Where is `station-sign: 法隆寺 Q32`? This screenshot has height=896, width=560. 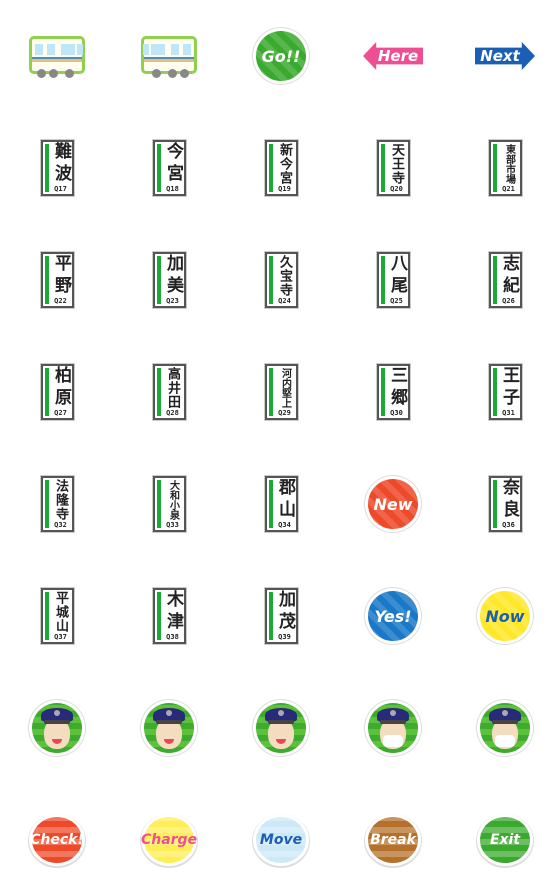
station-sign: 法隆寺 Q32 is located at coordinates (57, 504).